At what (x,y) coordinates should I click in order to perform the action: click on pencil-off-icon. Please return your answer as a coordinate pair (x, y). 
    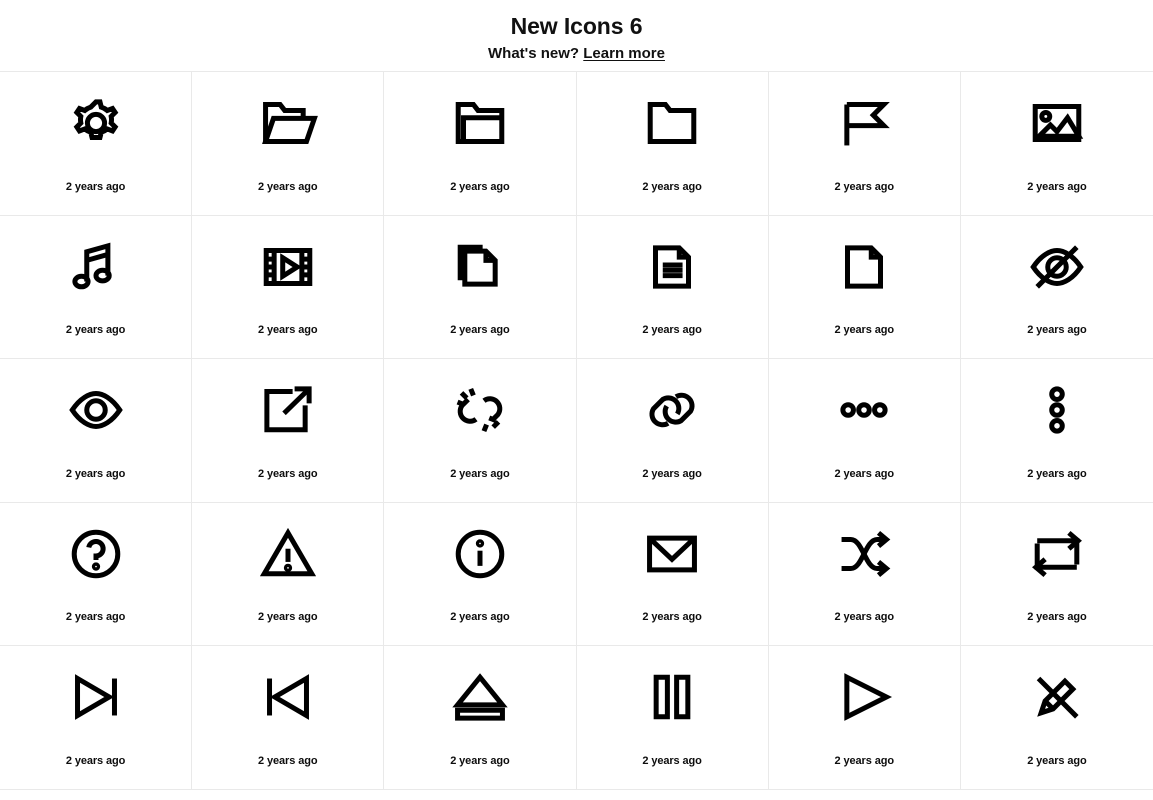
    Looking at the image, I should click on (1057, 700).